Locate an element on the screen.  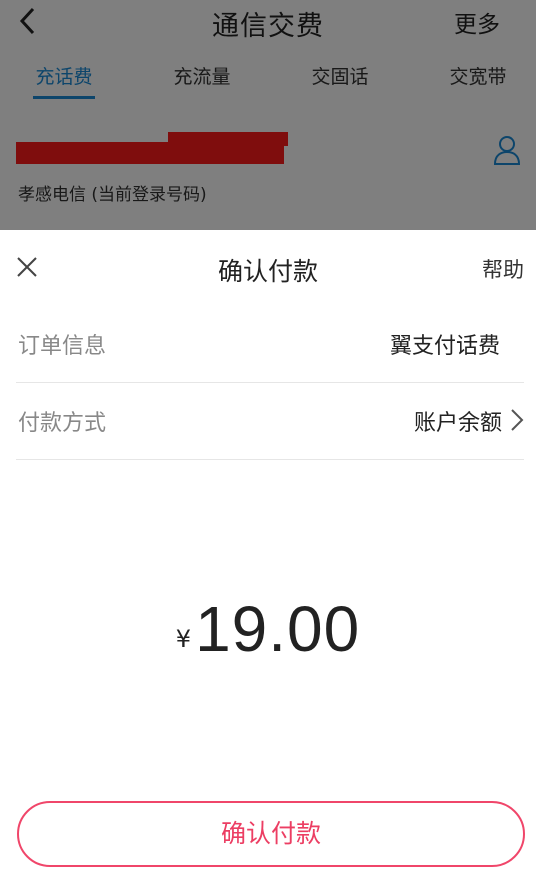
sheet-header: 确认付款 帮助 is located at coordinates (268, 268).